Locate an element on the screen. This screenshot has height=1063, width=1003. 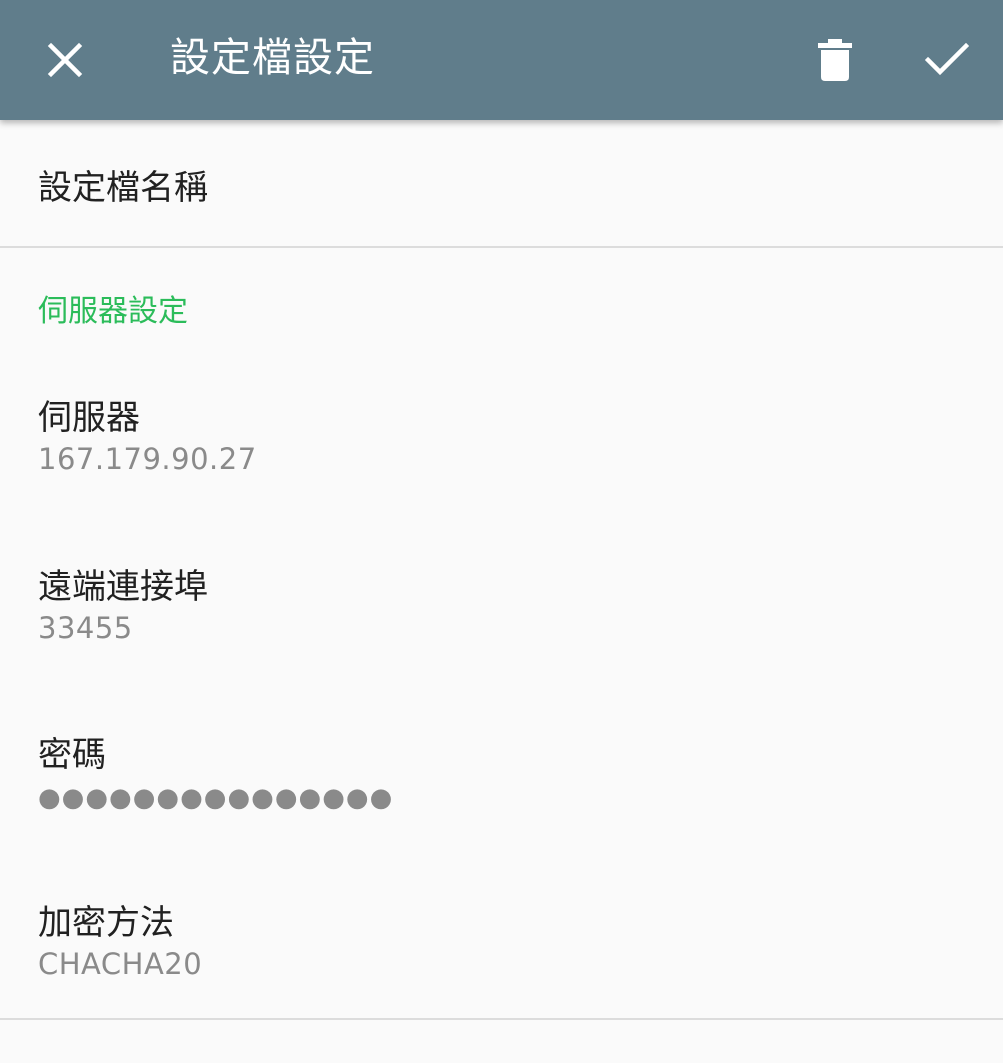
server-section-header: 伺服器設定 is located at coordinates (113, 311).